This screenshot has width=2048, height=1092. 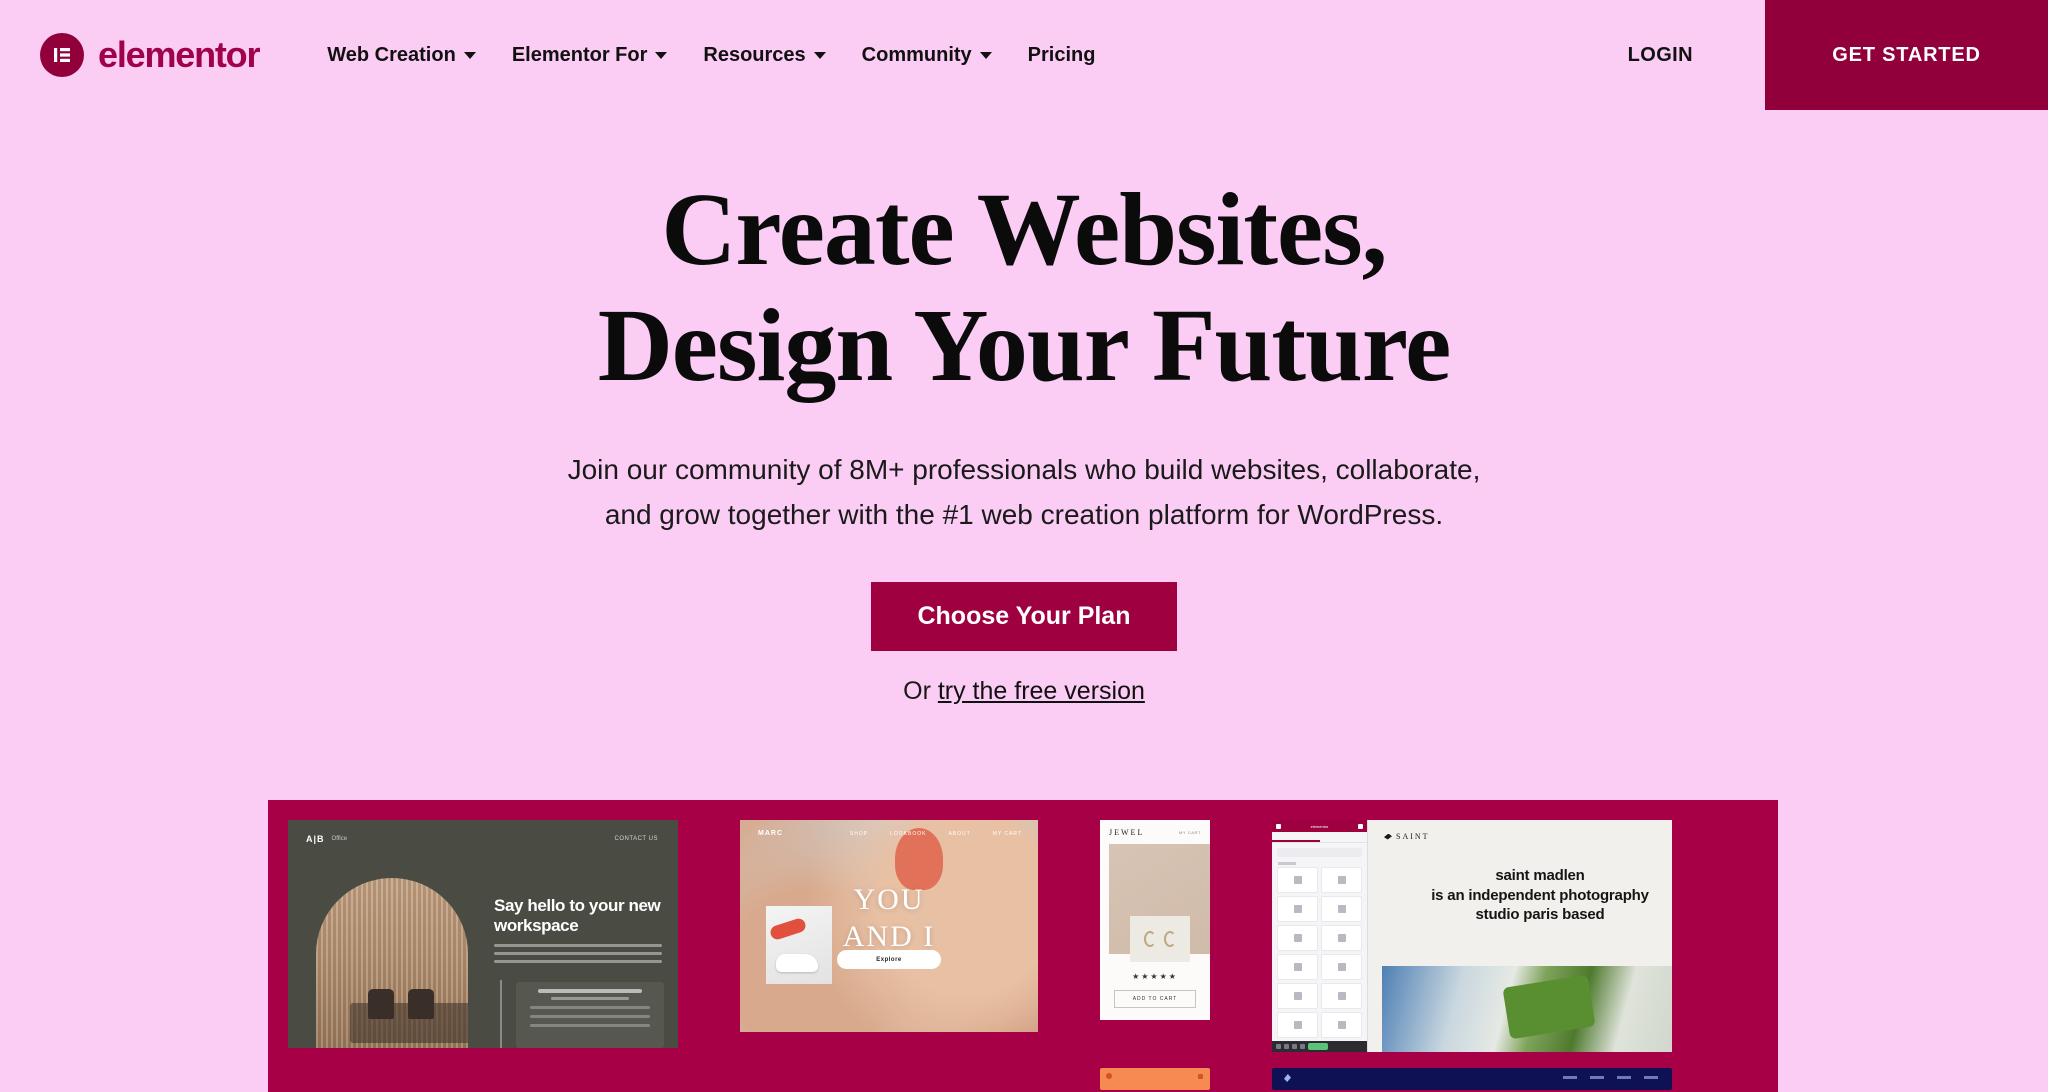 What do you see at coordinates (590, 991) in the screenshot?
I see `panel-title-bar` at bounding box center [590, 991].